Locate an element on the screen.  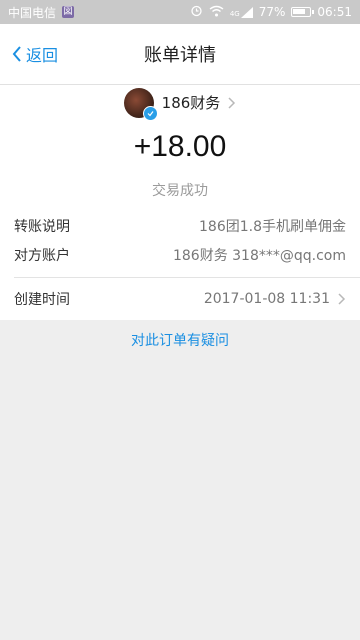
avatar is located at coordinates (140, 104).